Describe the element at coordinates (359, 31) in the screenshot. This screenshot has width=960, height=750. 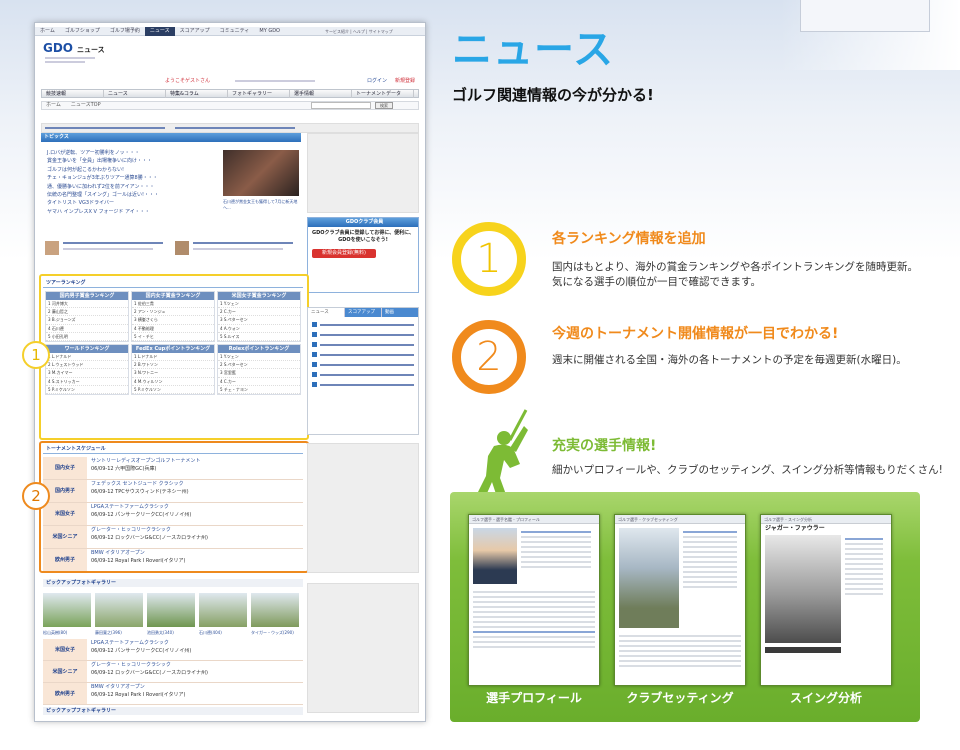
I see `util-links: サービス紹介 | ヘルプ | サイトマップ` at that location.